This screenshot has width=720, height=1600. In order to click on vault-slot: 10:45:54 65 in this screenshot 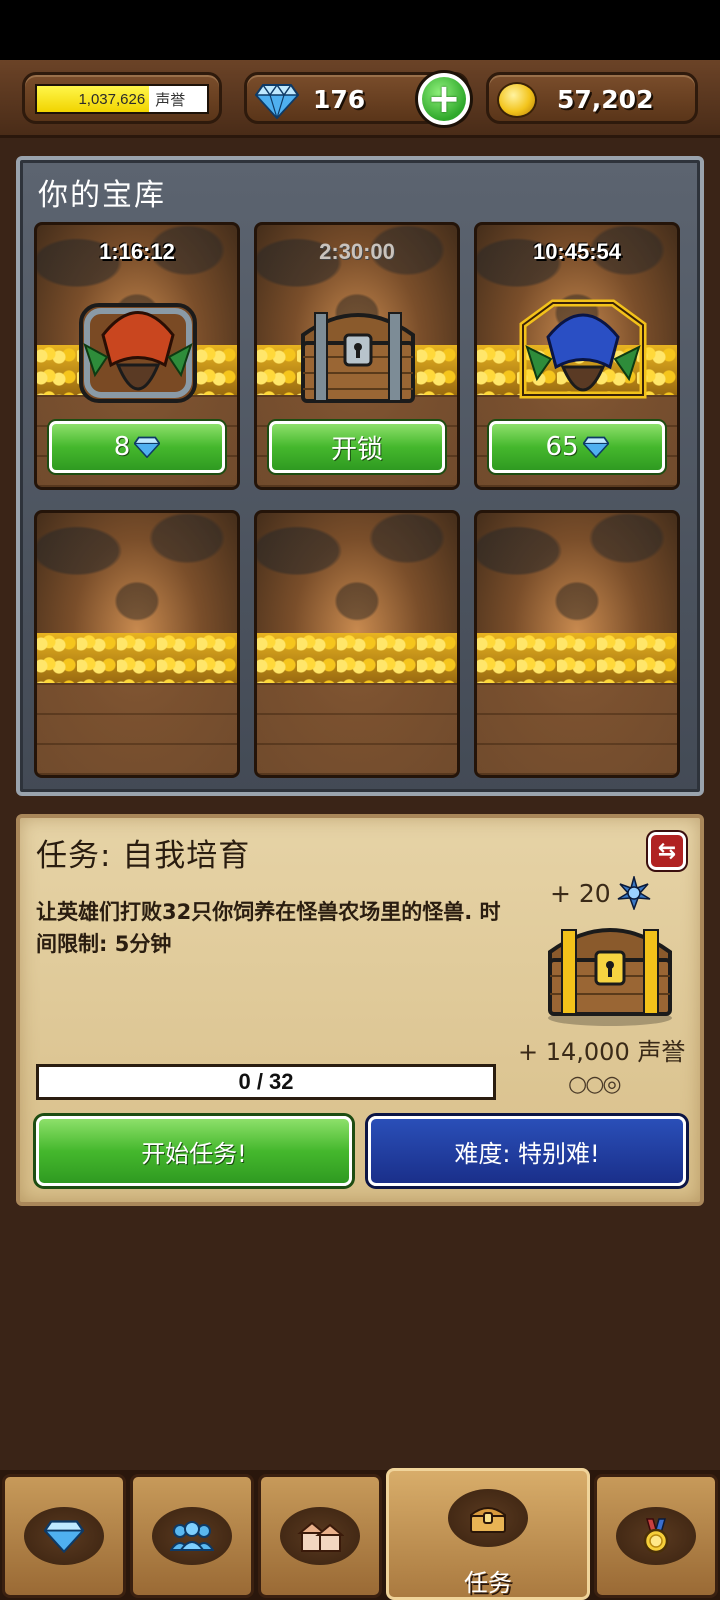, I will do `click(577, 356)`.